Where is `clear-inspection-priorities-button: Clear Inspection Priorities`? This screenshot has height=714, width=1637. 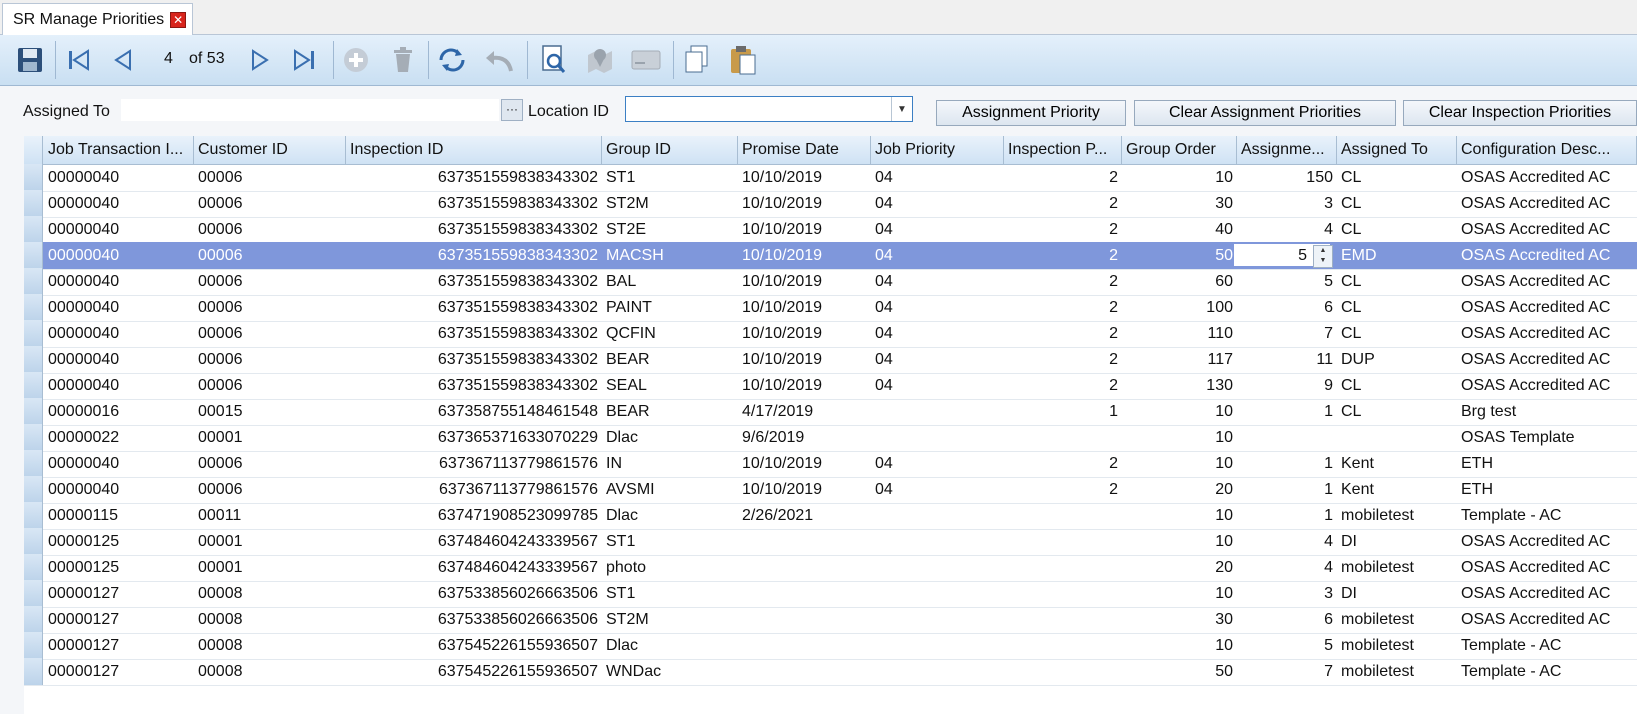 clear-inspection-priorities-button: Clear Inspection Priorities is located at coordinates (1520, 113).